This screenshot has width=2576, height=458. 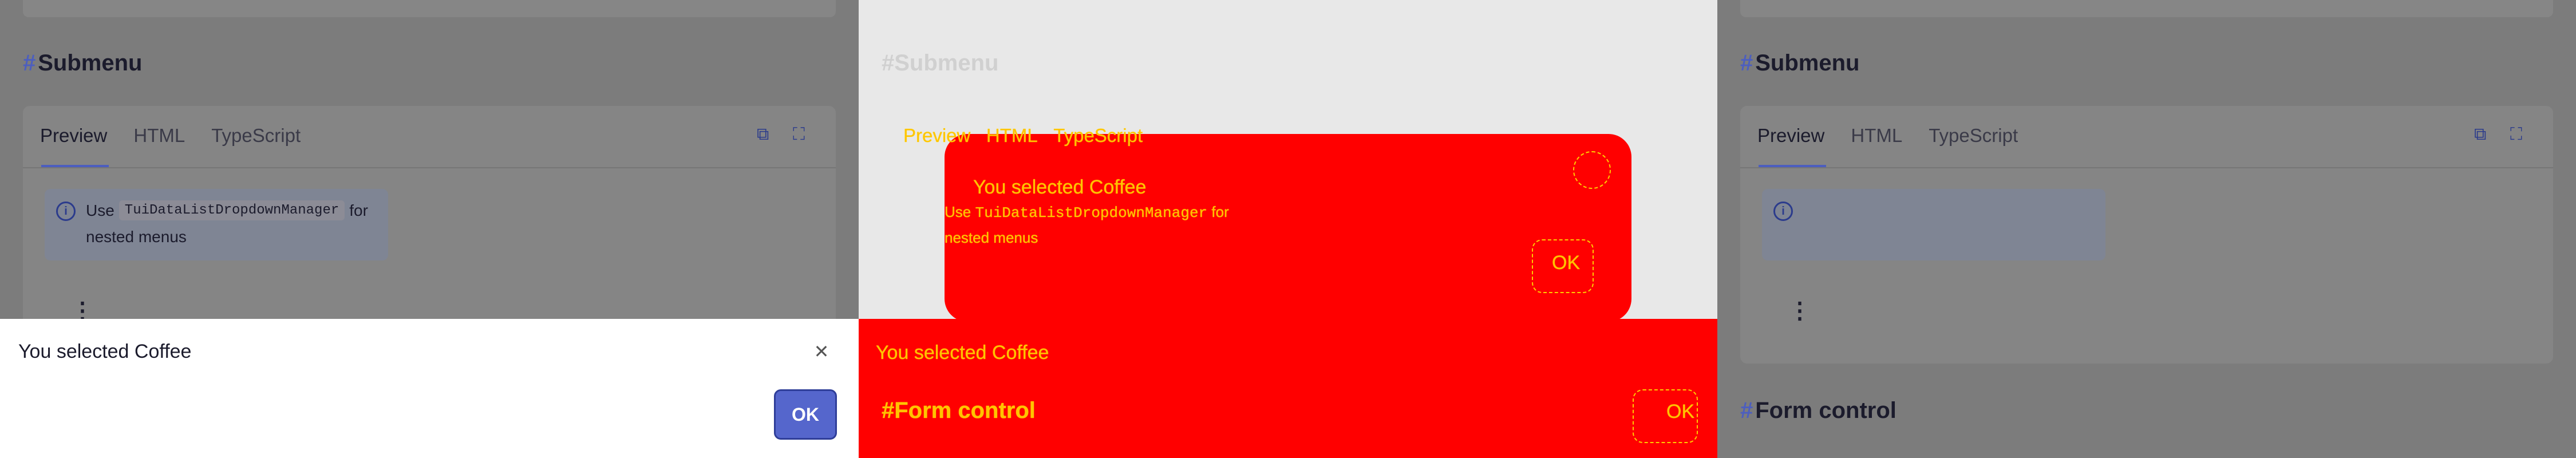 I want to click on diff-tabs: Preview HTML TypeScript, so click(x=1023, y=135).